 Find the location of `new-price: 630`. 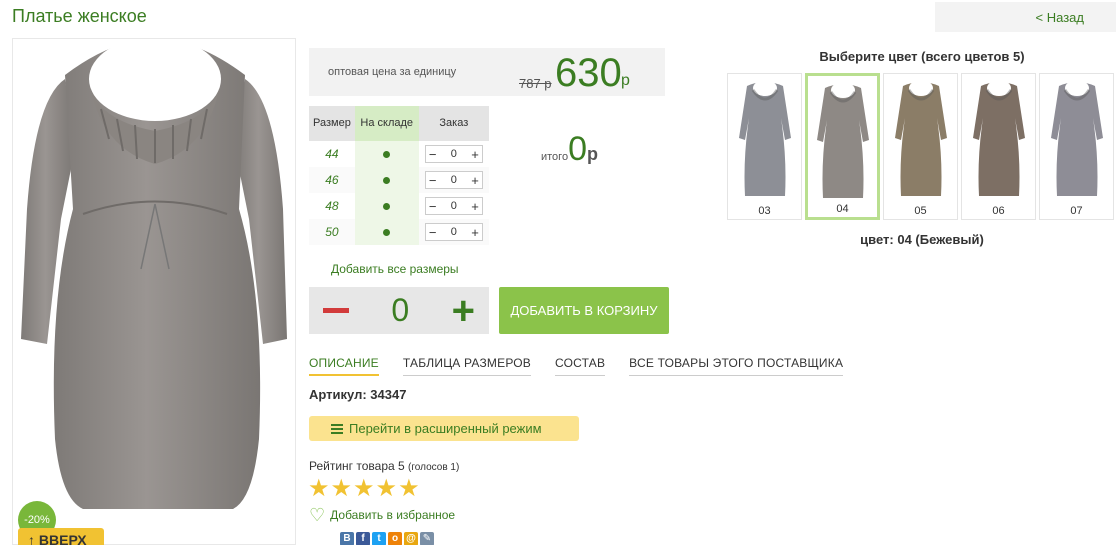

new-price: 630 is located at coordinates (588, 73).